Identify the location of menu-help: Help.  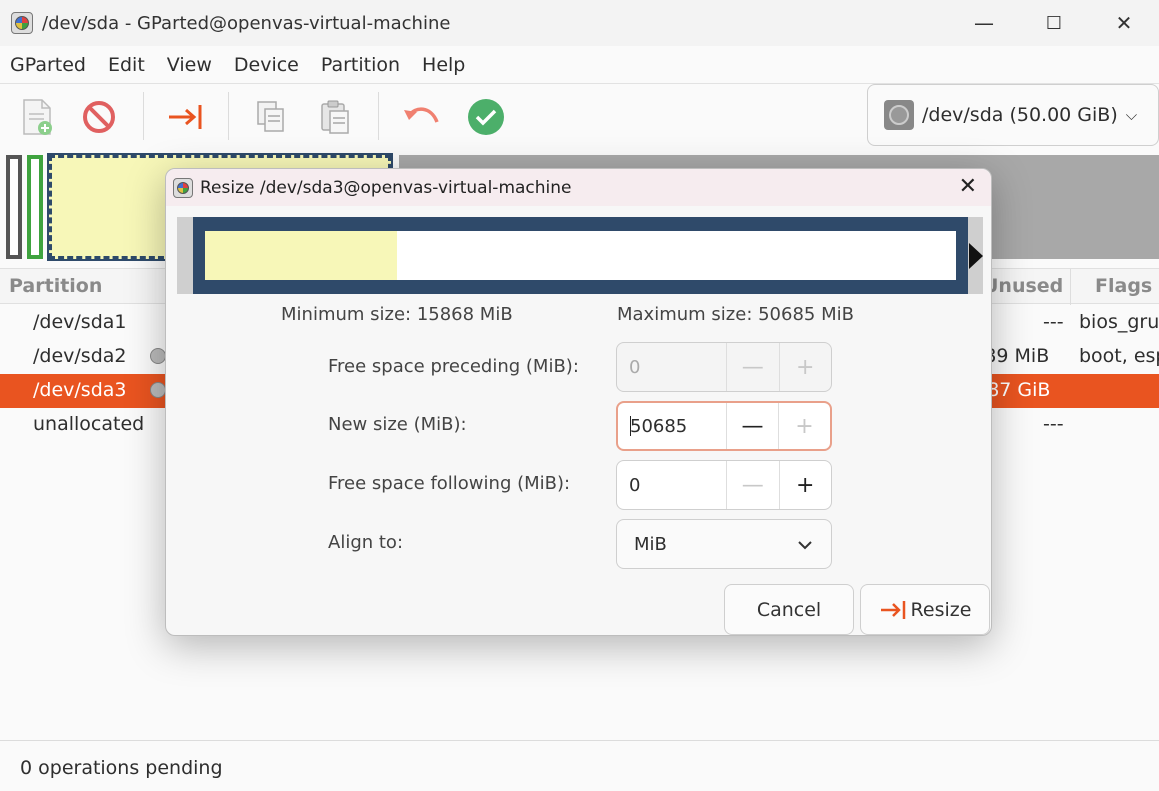
(444, 65).